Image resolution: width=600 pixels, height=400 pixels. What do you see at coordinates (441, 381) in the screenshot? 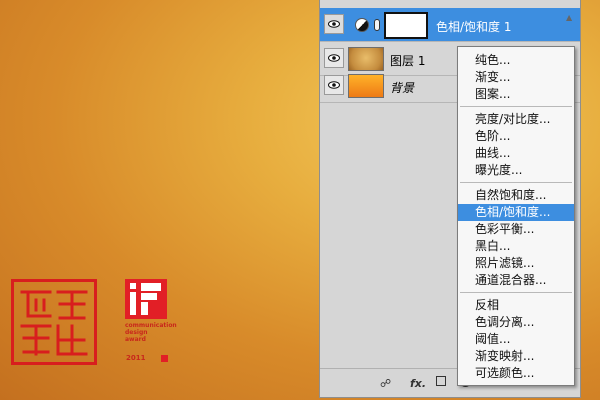
I see `add-mask-icon` at bounding box center [441, 381].